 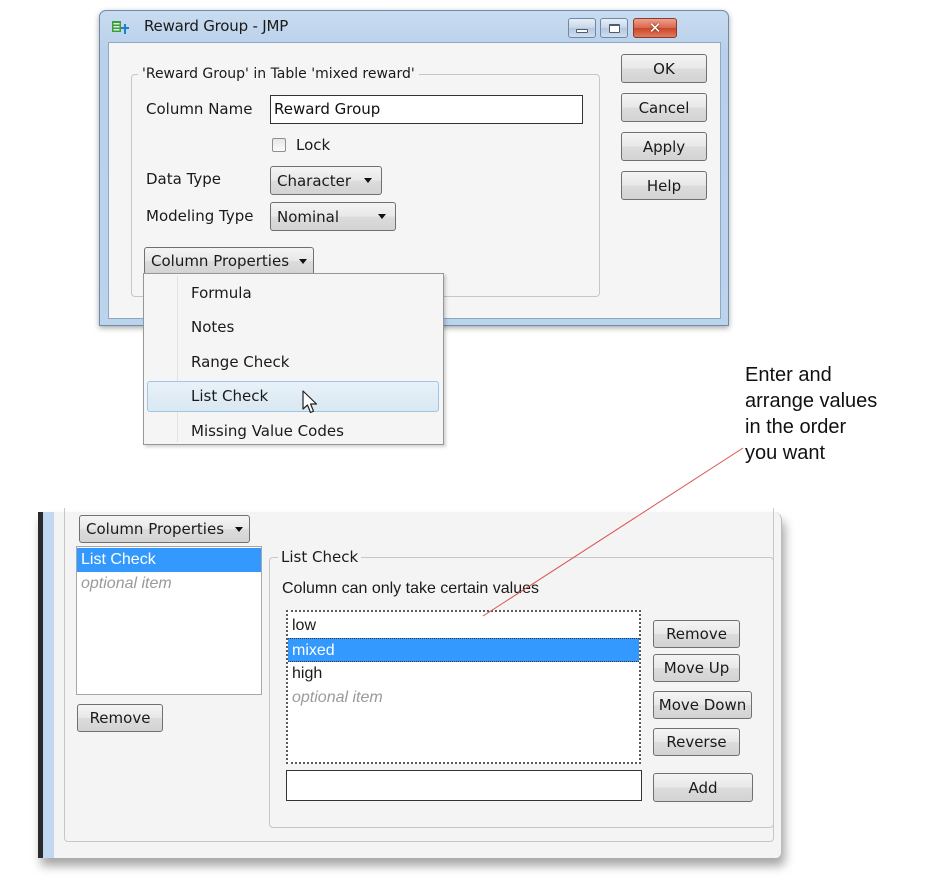 What do you see at coordinates (464, 785) in the screenshot?
I see `new-value-input` at bounding box center [464, 785].